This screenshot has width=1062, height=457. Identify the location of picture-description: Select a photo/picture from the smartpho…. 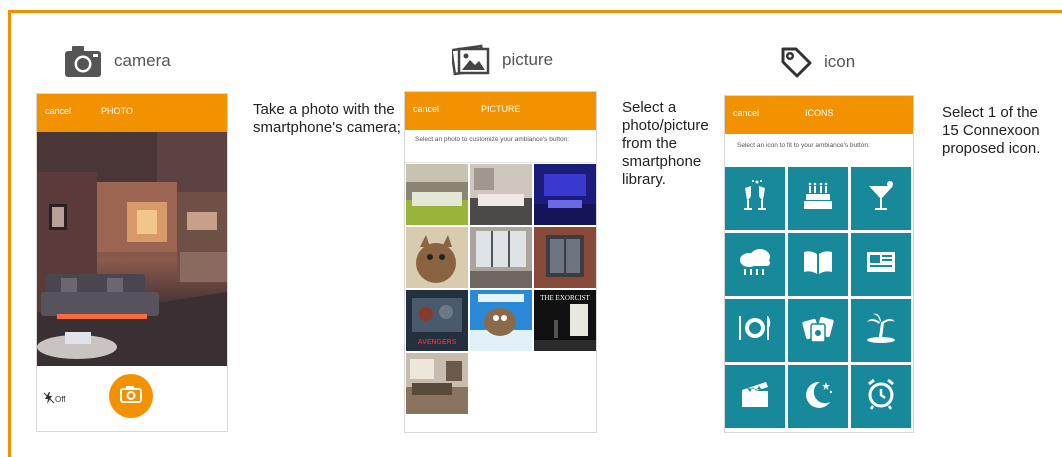
(665, 143).